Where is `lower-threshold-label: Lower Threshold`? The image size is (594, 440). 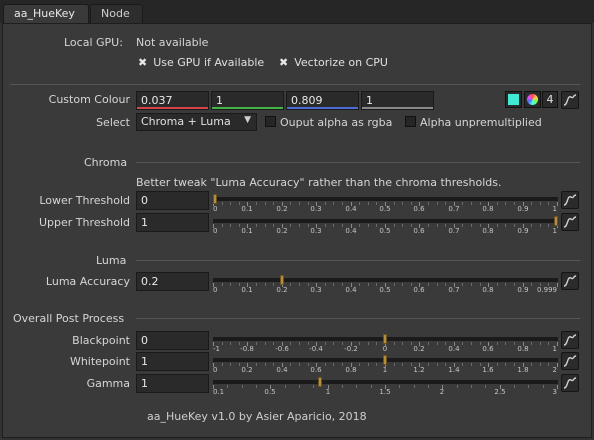
lower-threshold-label: Lower Threshold is located at coordinates (84, 200).